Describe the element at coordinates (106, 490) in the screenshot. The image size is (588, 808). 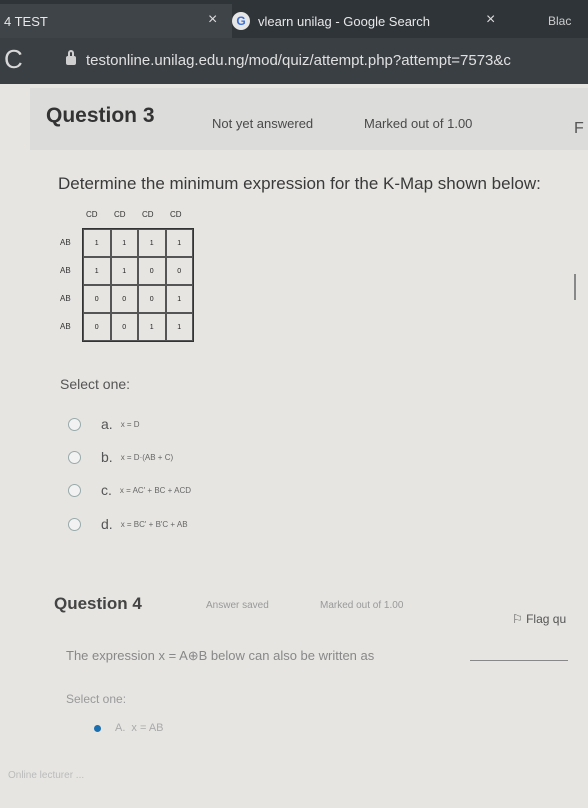
I see `option-label: c.` at that location.